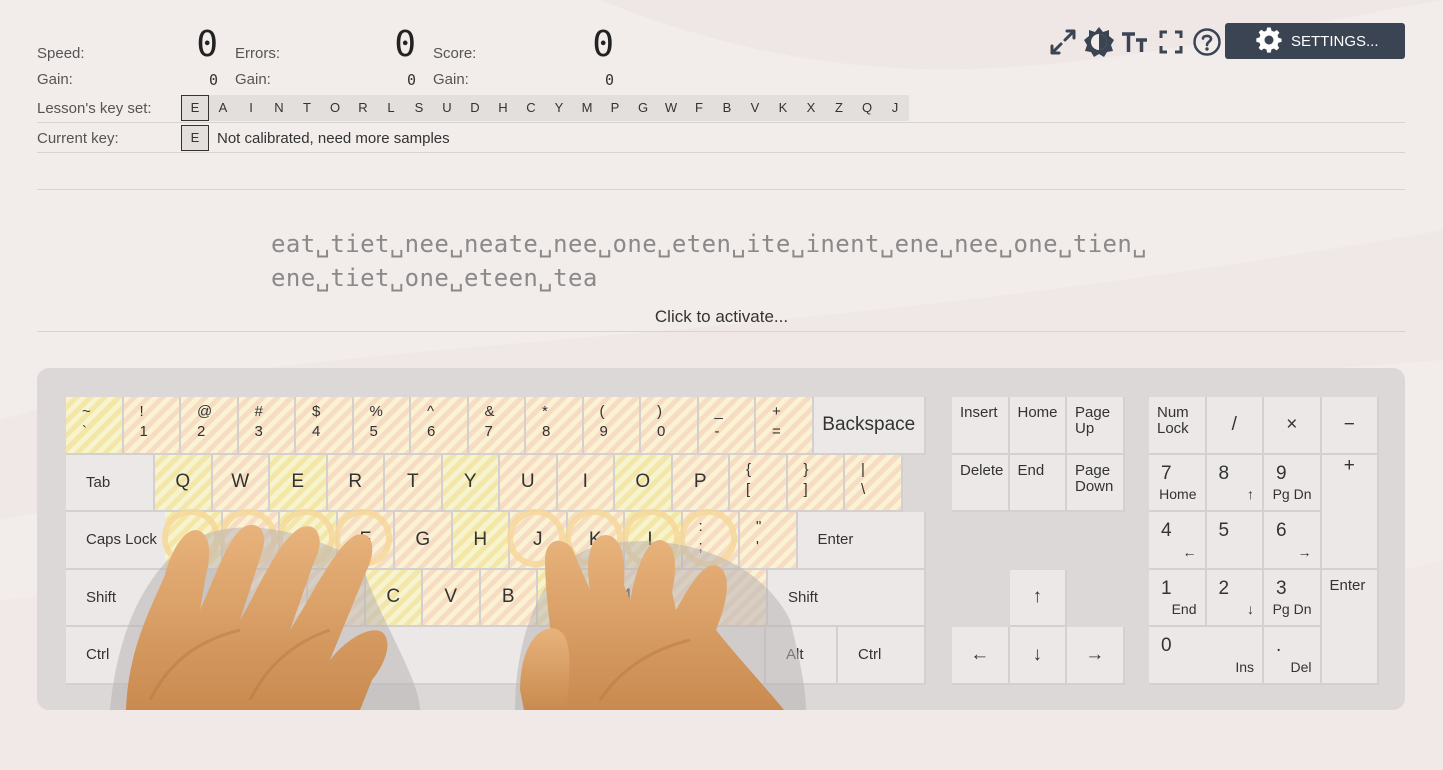 The height and width of the screenshot is (770, 1443). What do you see at coordinates (982, 470) in the screenshot?
I see `key-label: Delete` at bounding box center [982, 470].